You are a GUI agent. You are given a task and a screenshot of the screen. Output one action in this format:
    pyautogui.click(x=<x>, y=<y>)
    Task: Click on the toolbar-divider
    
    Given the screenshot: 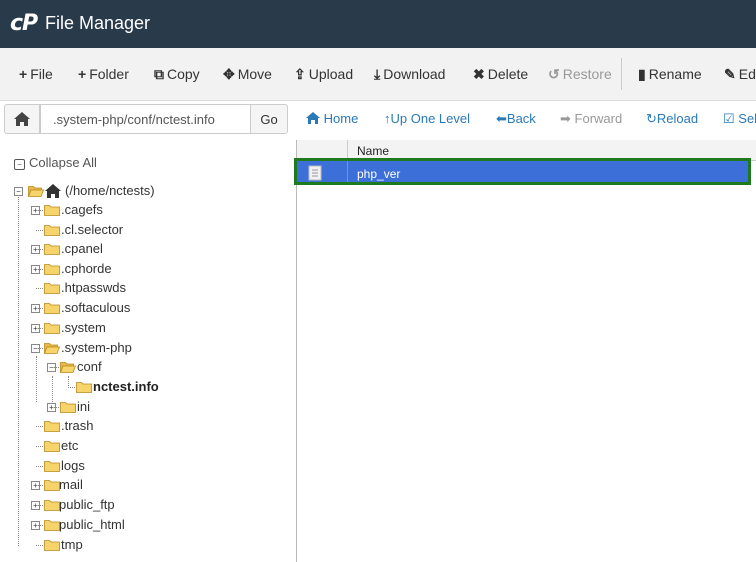 What is the action you would take?
    pyautogui.click(x=621, y=74)
    